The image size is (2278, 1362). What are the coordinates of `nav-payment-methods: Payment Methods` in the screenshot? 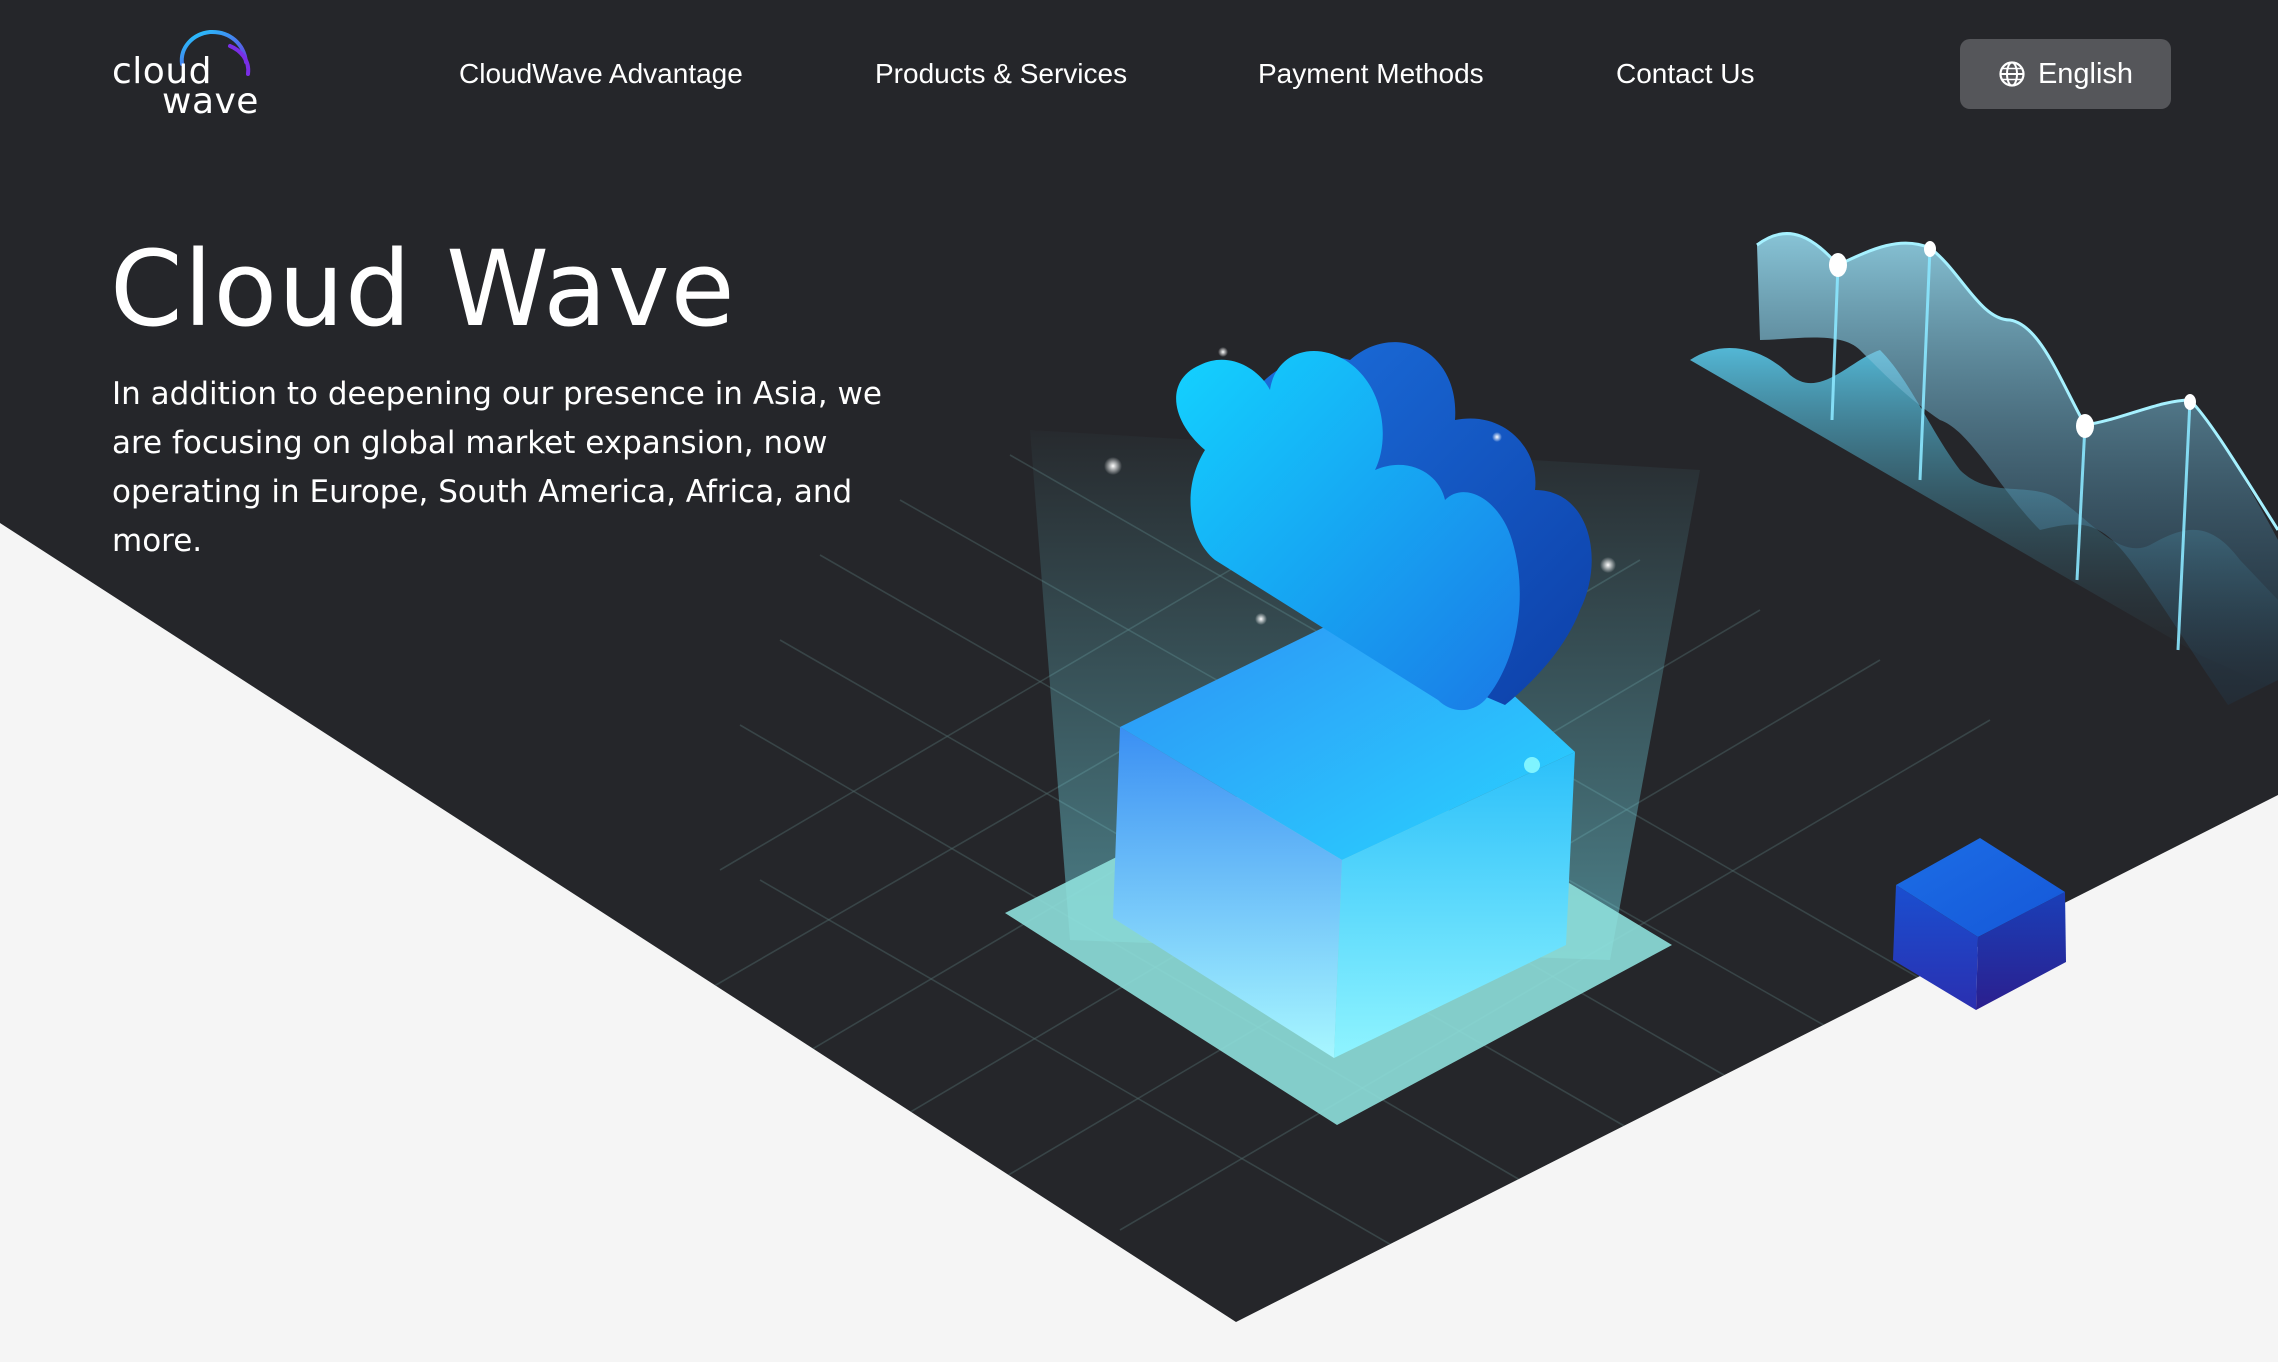 It's located at (1371, 74).